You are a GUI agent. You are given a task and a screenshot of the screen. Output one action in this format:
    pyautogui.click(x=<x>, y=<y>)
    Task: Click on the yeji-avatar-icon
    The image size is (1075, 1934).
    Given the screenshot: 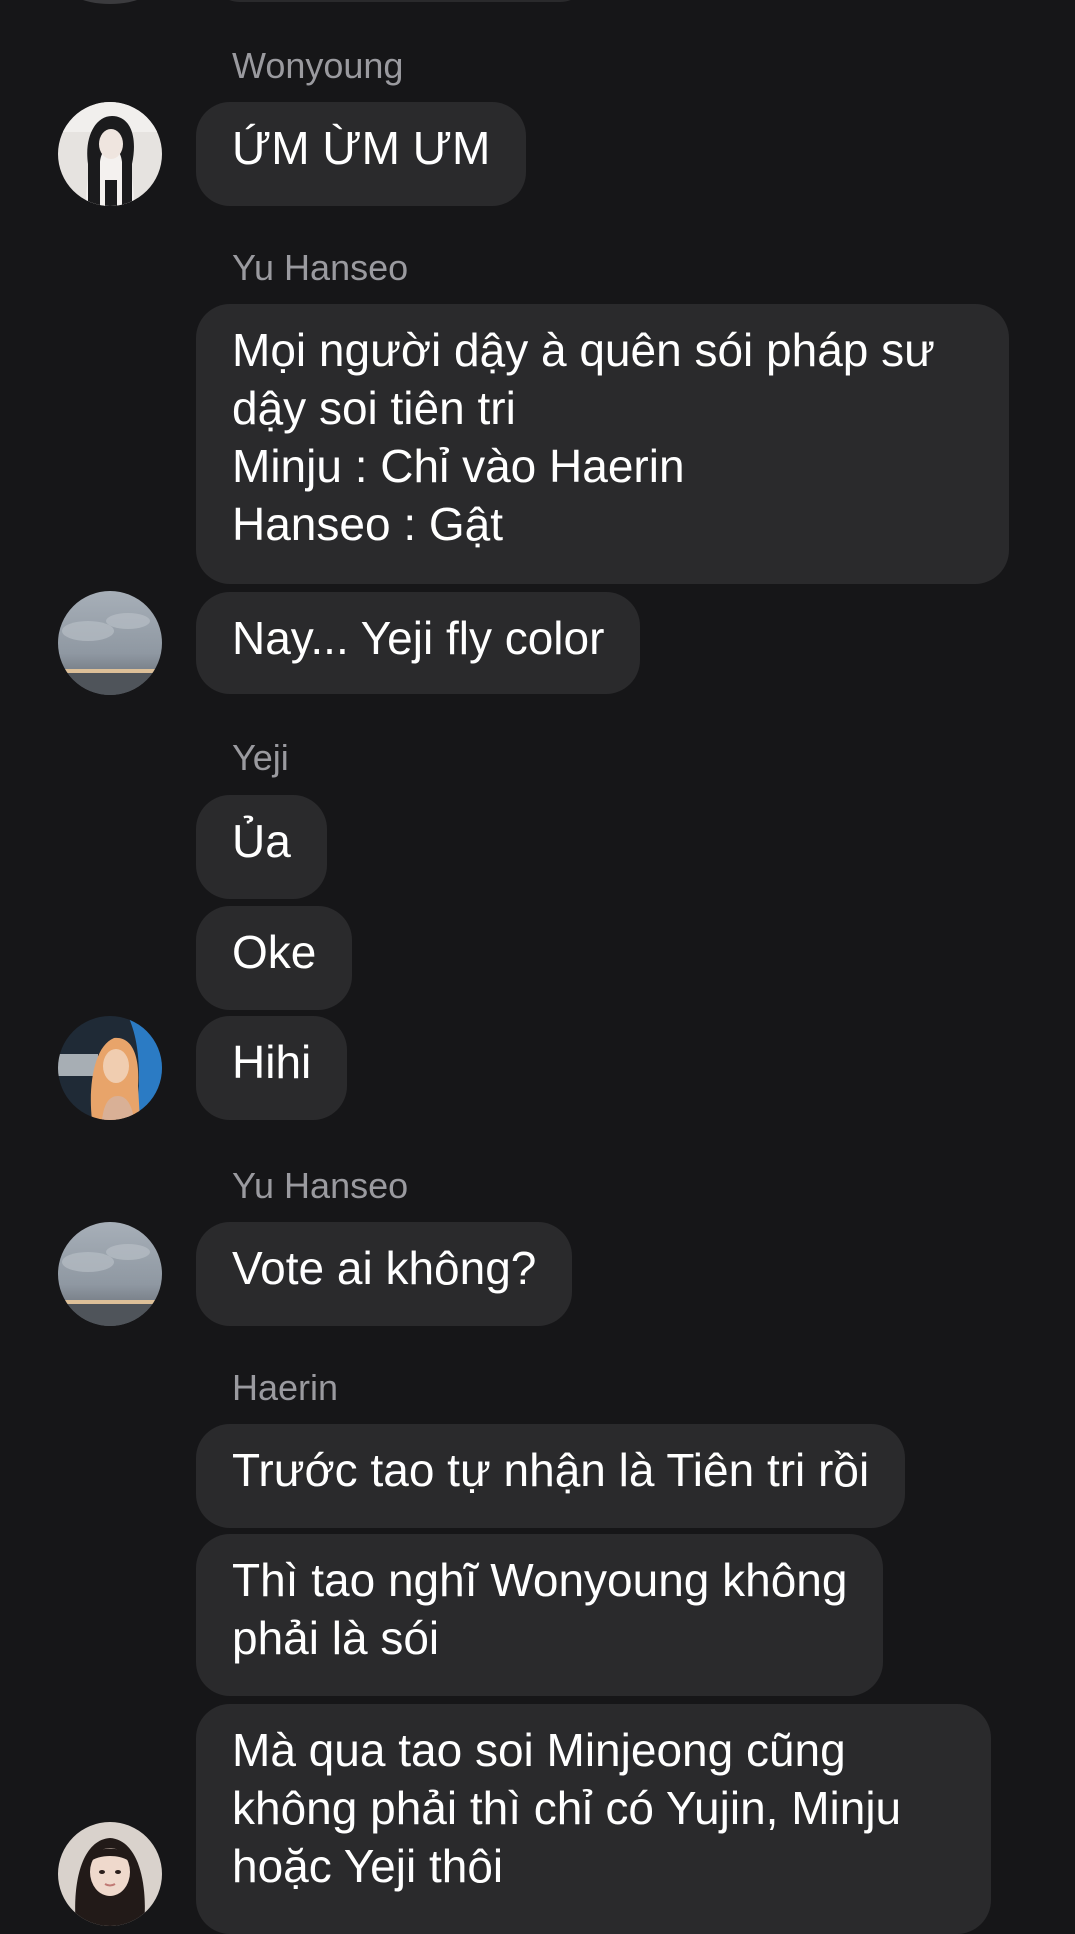 What is the action you would take?
    pyautogui.click(x=110, y=1068)
    